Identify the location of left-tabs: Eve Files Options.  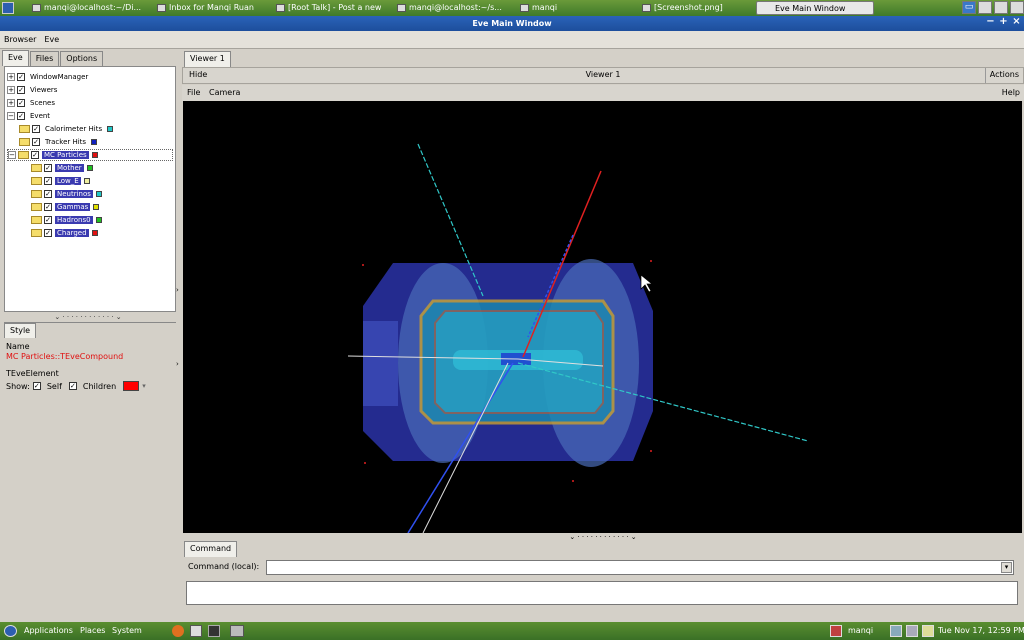
(88, 58).